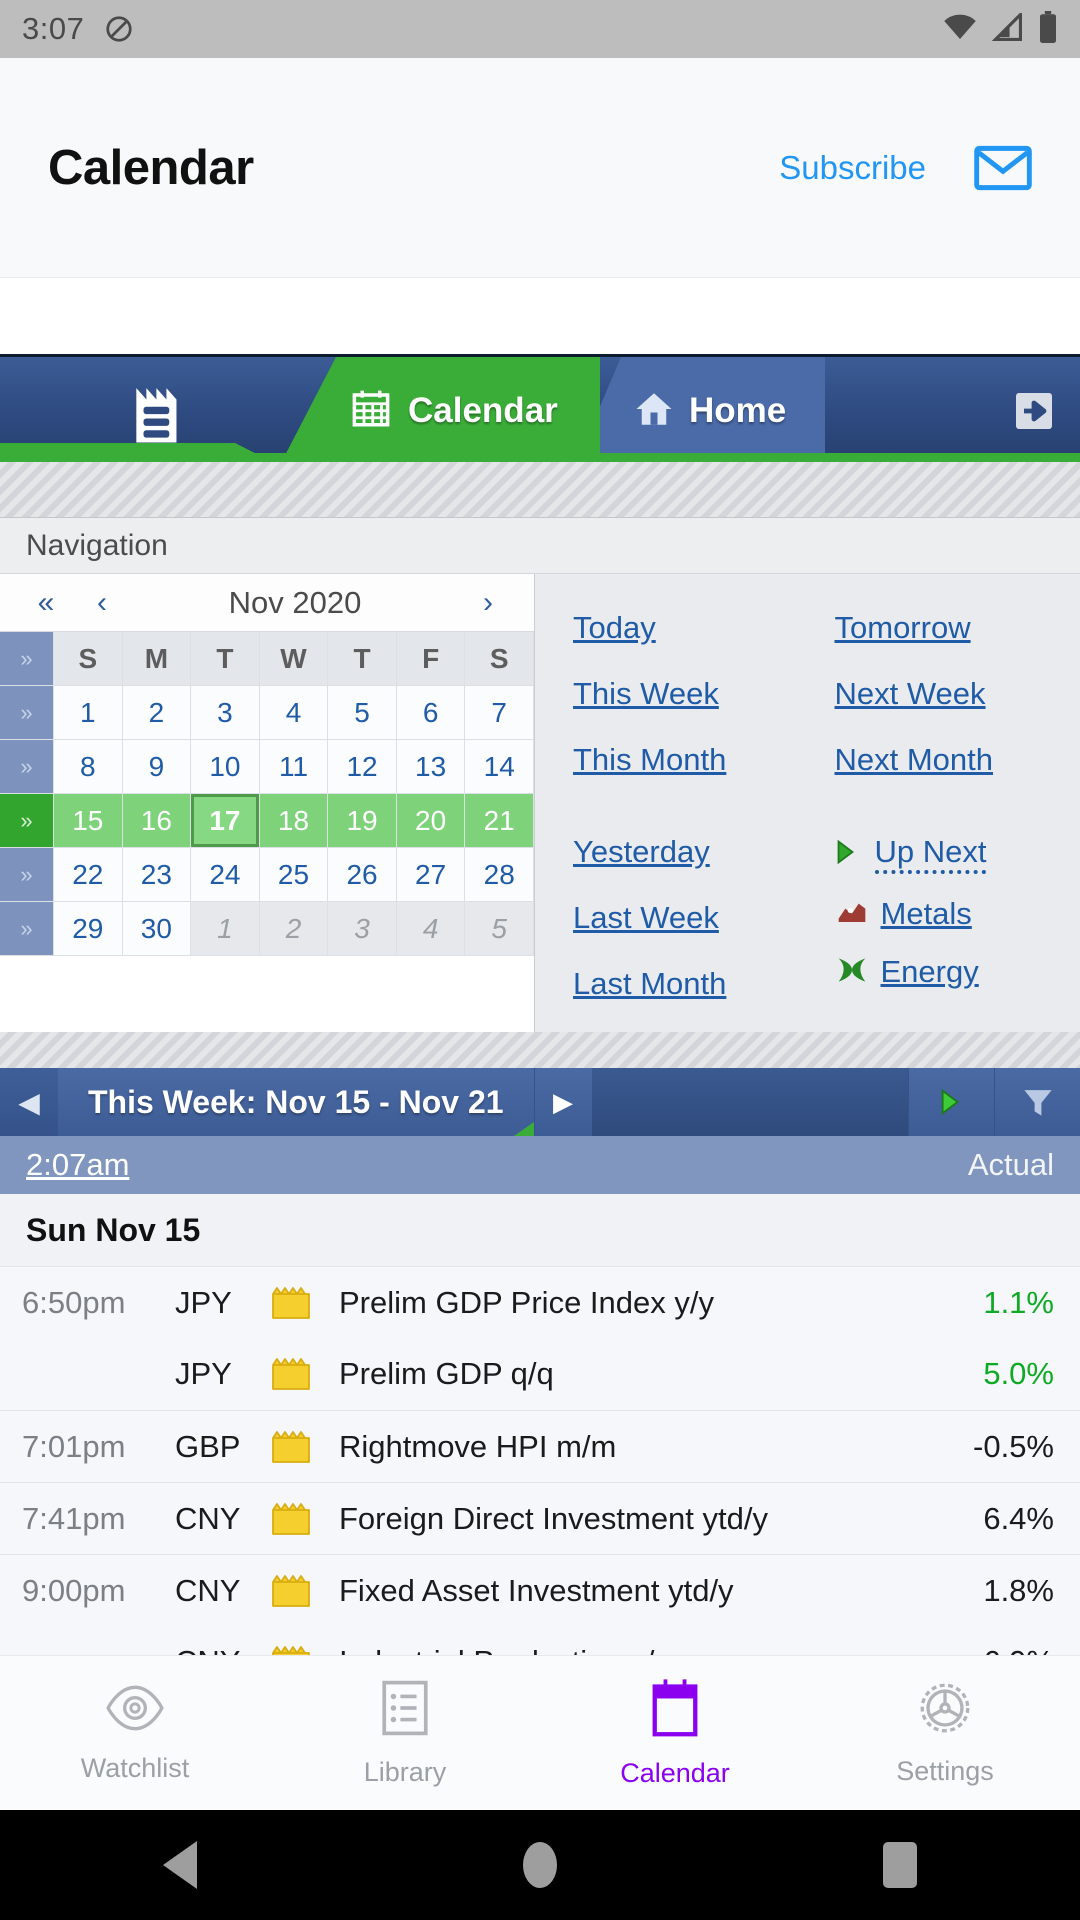 This screenshot has height=1920, width=1080. I want to click on calendar-day: 19, so click(362, 821).